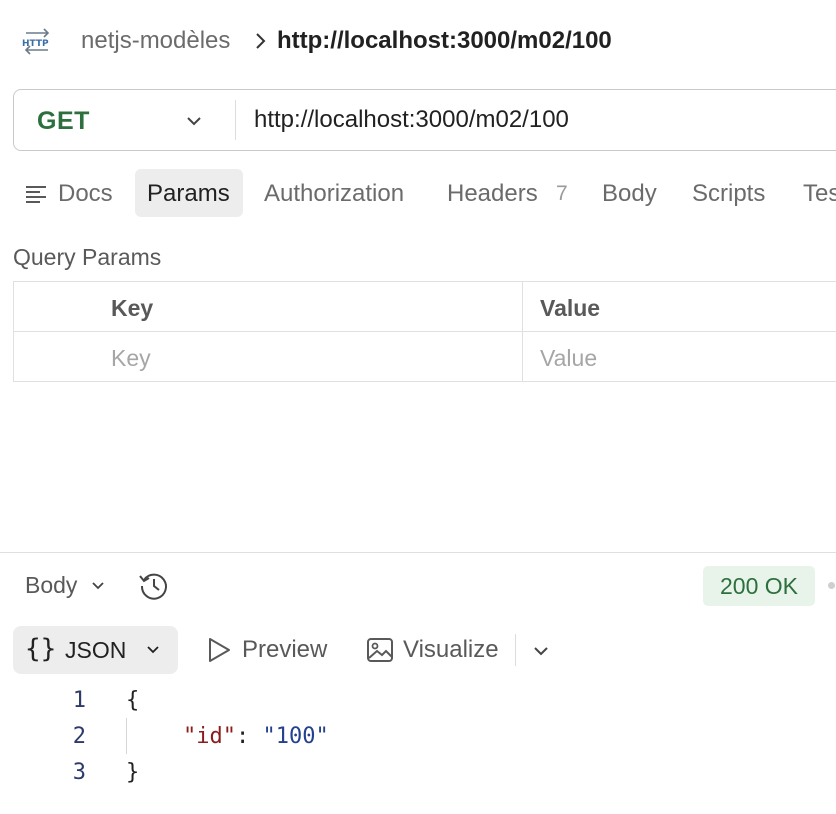  What do you see at coordinates (261, 41) in the screenshot?
I see `chevron-right-icon` at bounding box center [261, 41].